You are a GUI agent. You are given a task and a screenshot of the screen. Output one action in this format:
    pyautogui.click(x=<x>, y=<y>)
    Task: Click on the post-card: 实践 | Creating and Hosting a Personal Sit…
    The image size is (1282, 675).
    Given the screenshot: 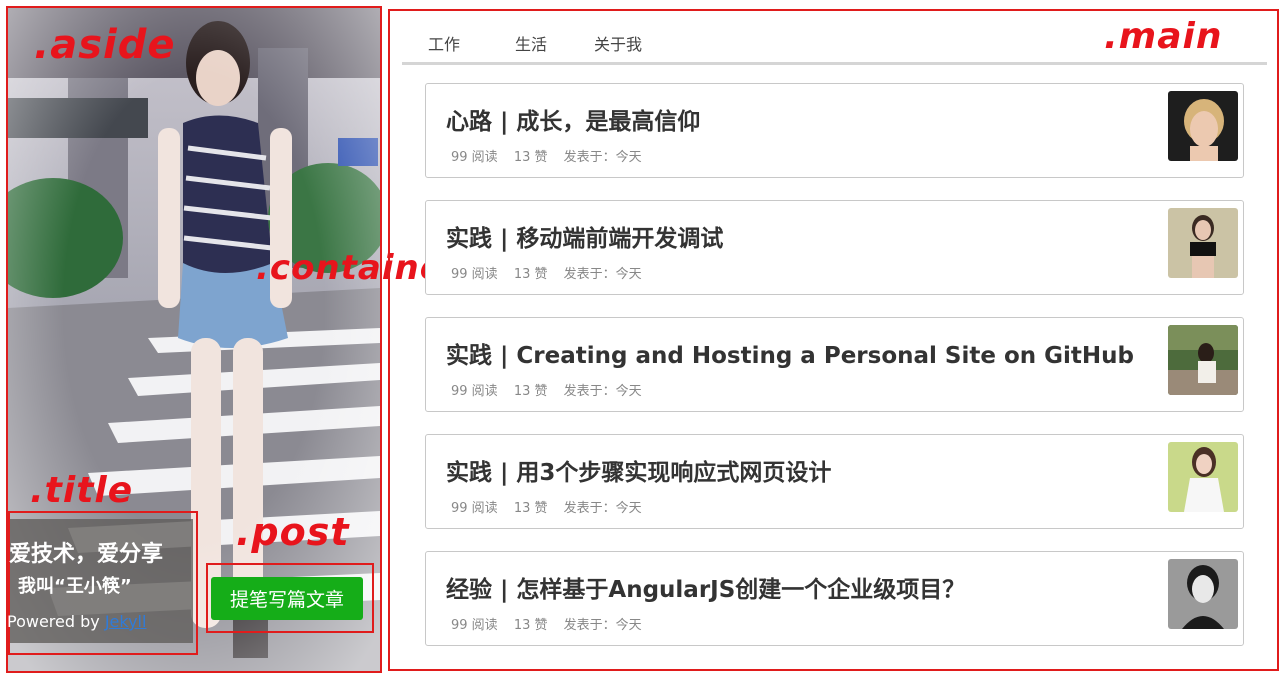 What is the action you would take?
    pyautogui.click(x=834, y=364)
    